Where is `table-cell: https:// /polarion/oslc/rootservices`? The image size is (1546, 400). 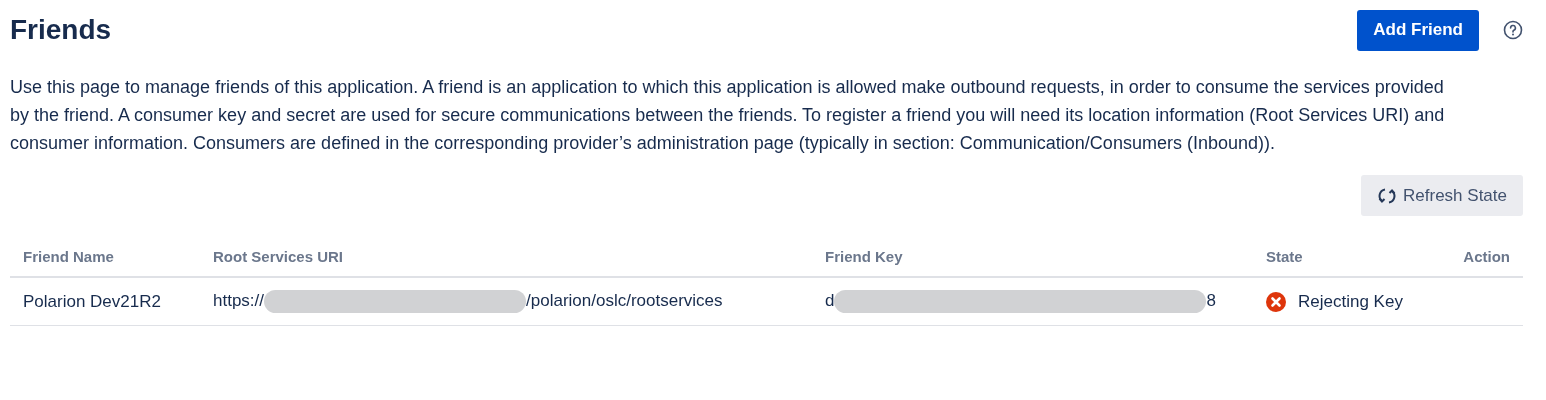 table-cell: https:// /polarion/oslc/rootservices is located at coordinates (506, 301).